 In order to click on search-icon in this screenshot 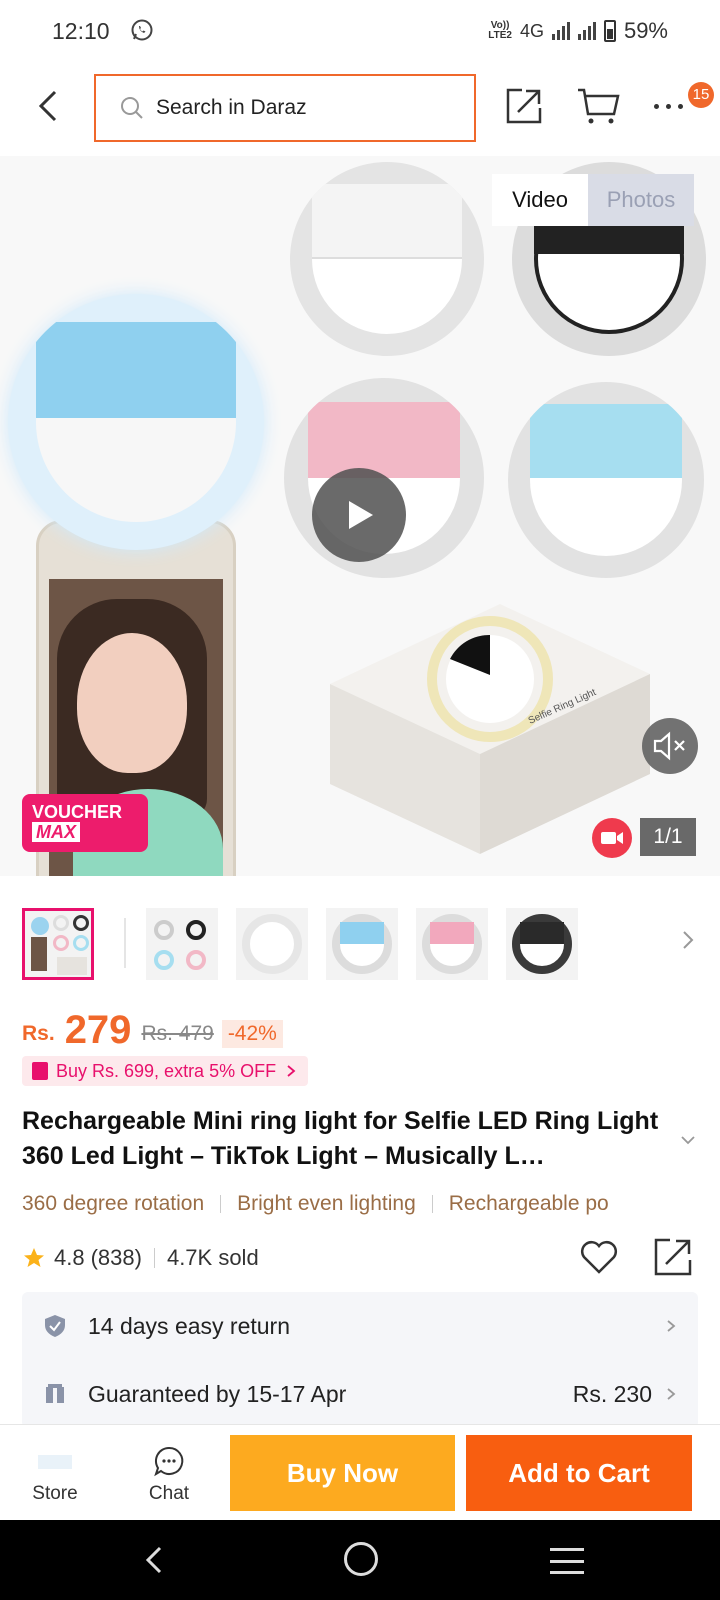, I will do `click(132, 108)`.